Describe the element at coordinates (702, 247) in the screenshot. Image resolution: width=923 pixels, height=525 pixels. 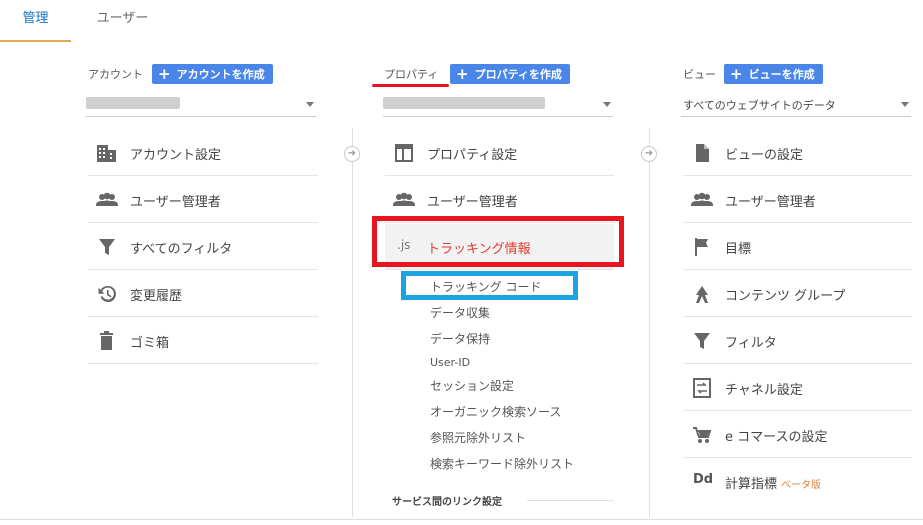
I see `flag-icon` at that location.